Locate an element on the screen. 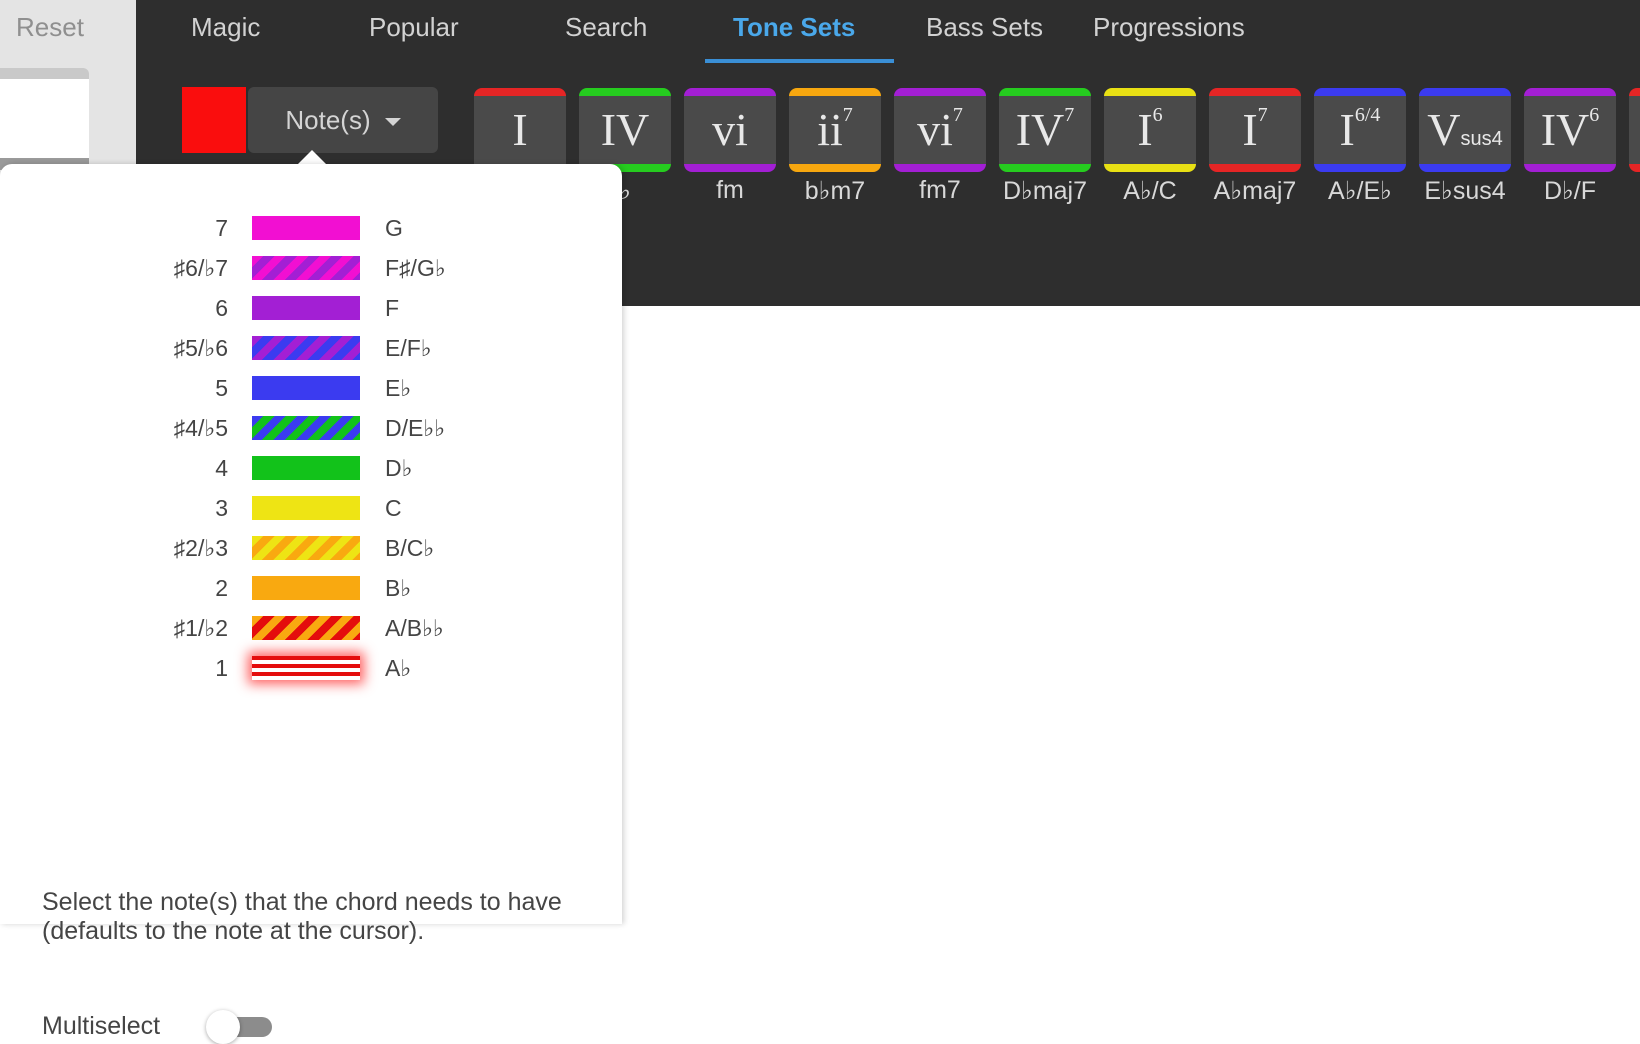 This screenshot has width=1640, height=1044. note-row: 3C is located at coordinates (260, 508).